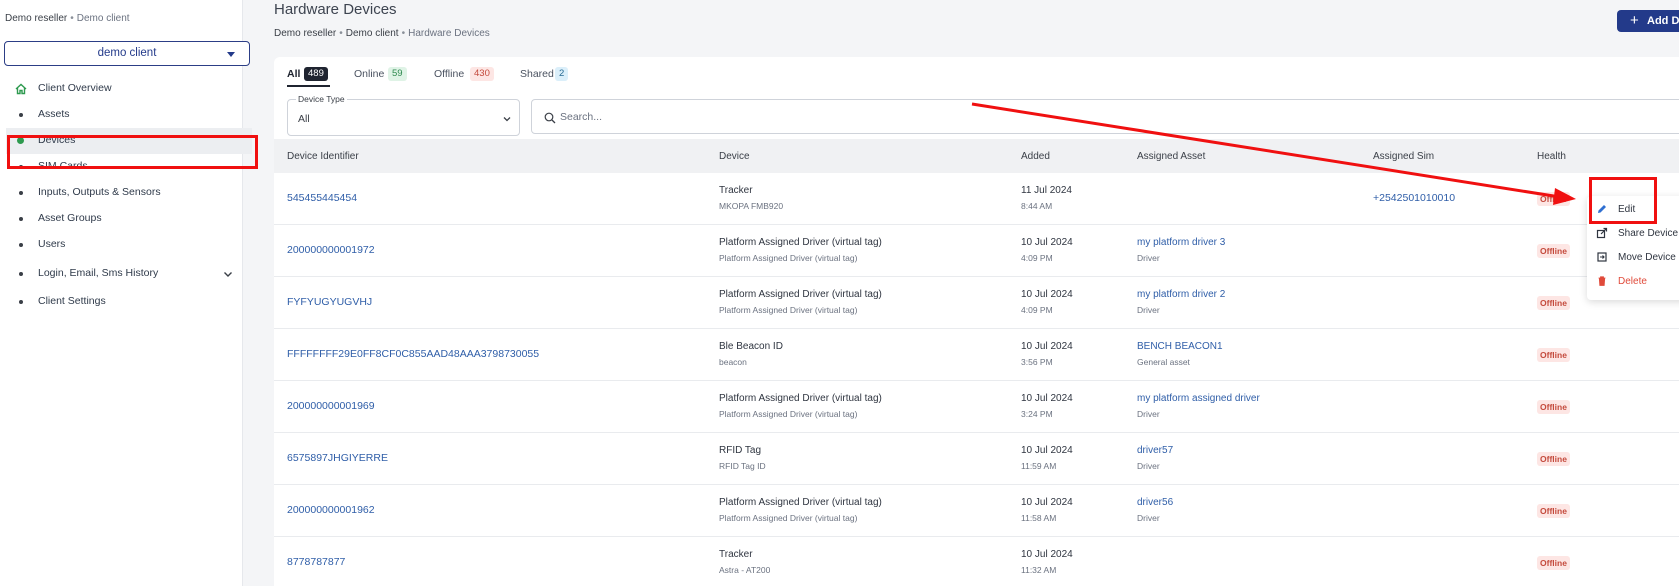  What do you see at coordinates (331, 250) in the screenshot?
I see `device-identifier-link: 200000000001972` at bounding box center [331, 250].